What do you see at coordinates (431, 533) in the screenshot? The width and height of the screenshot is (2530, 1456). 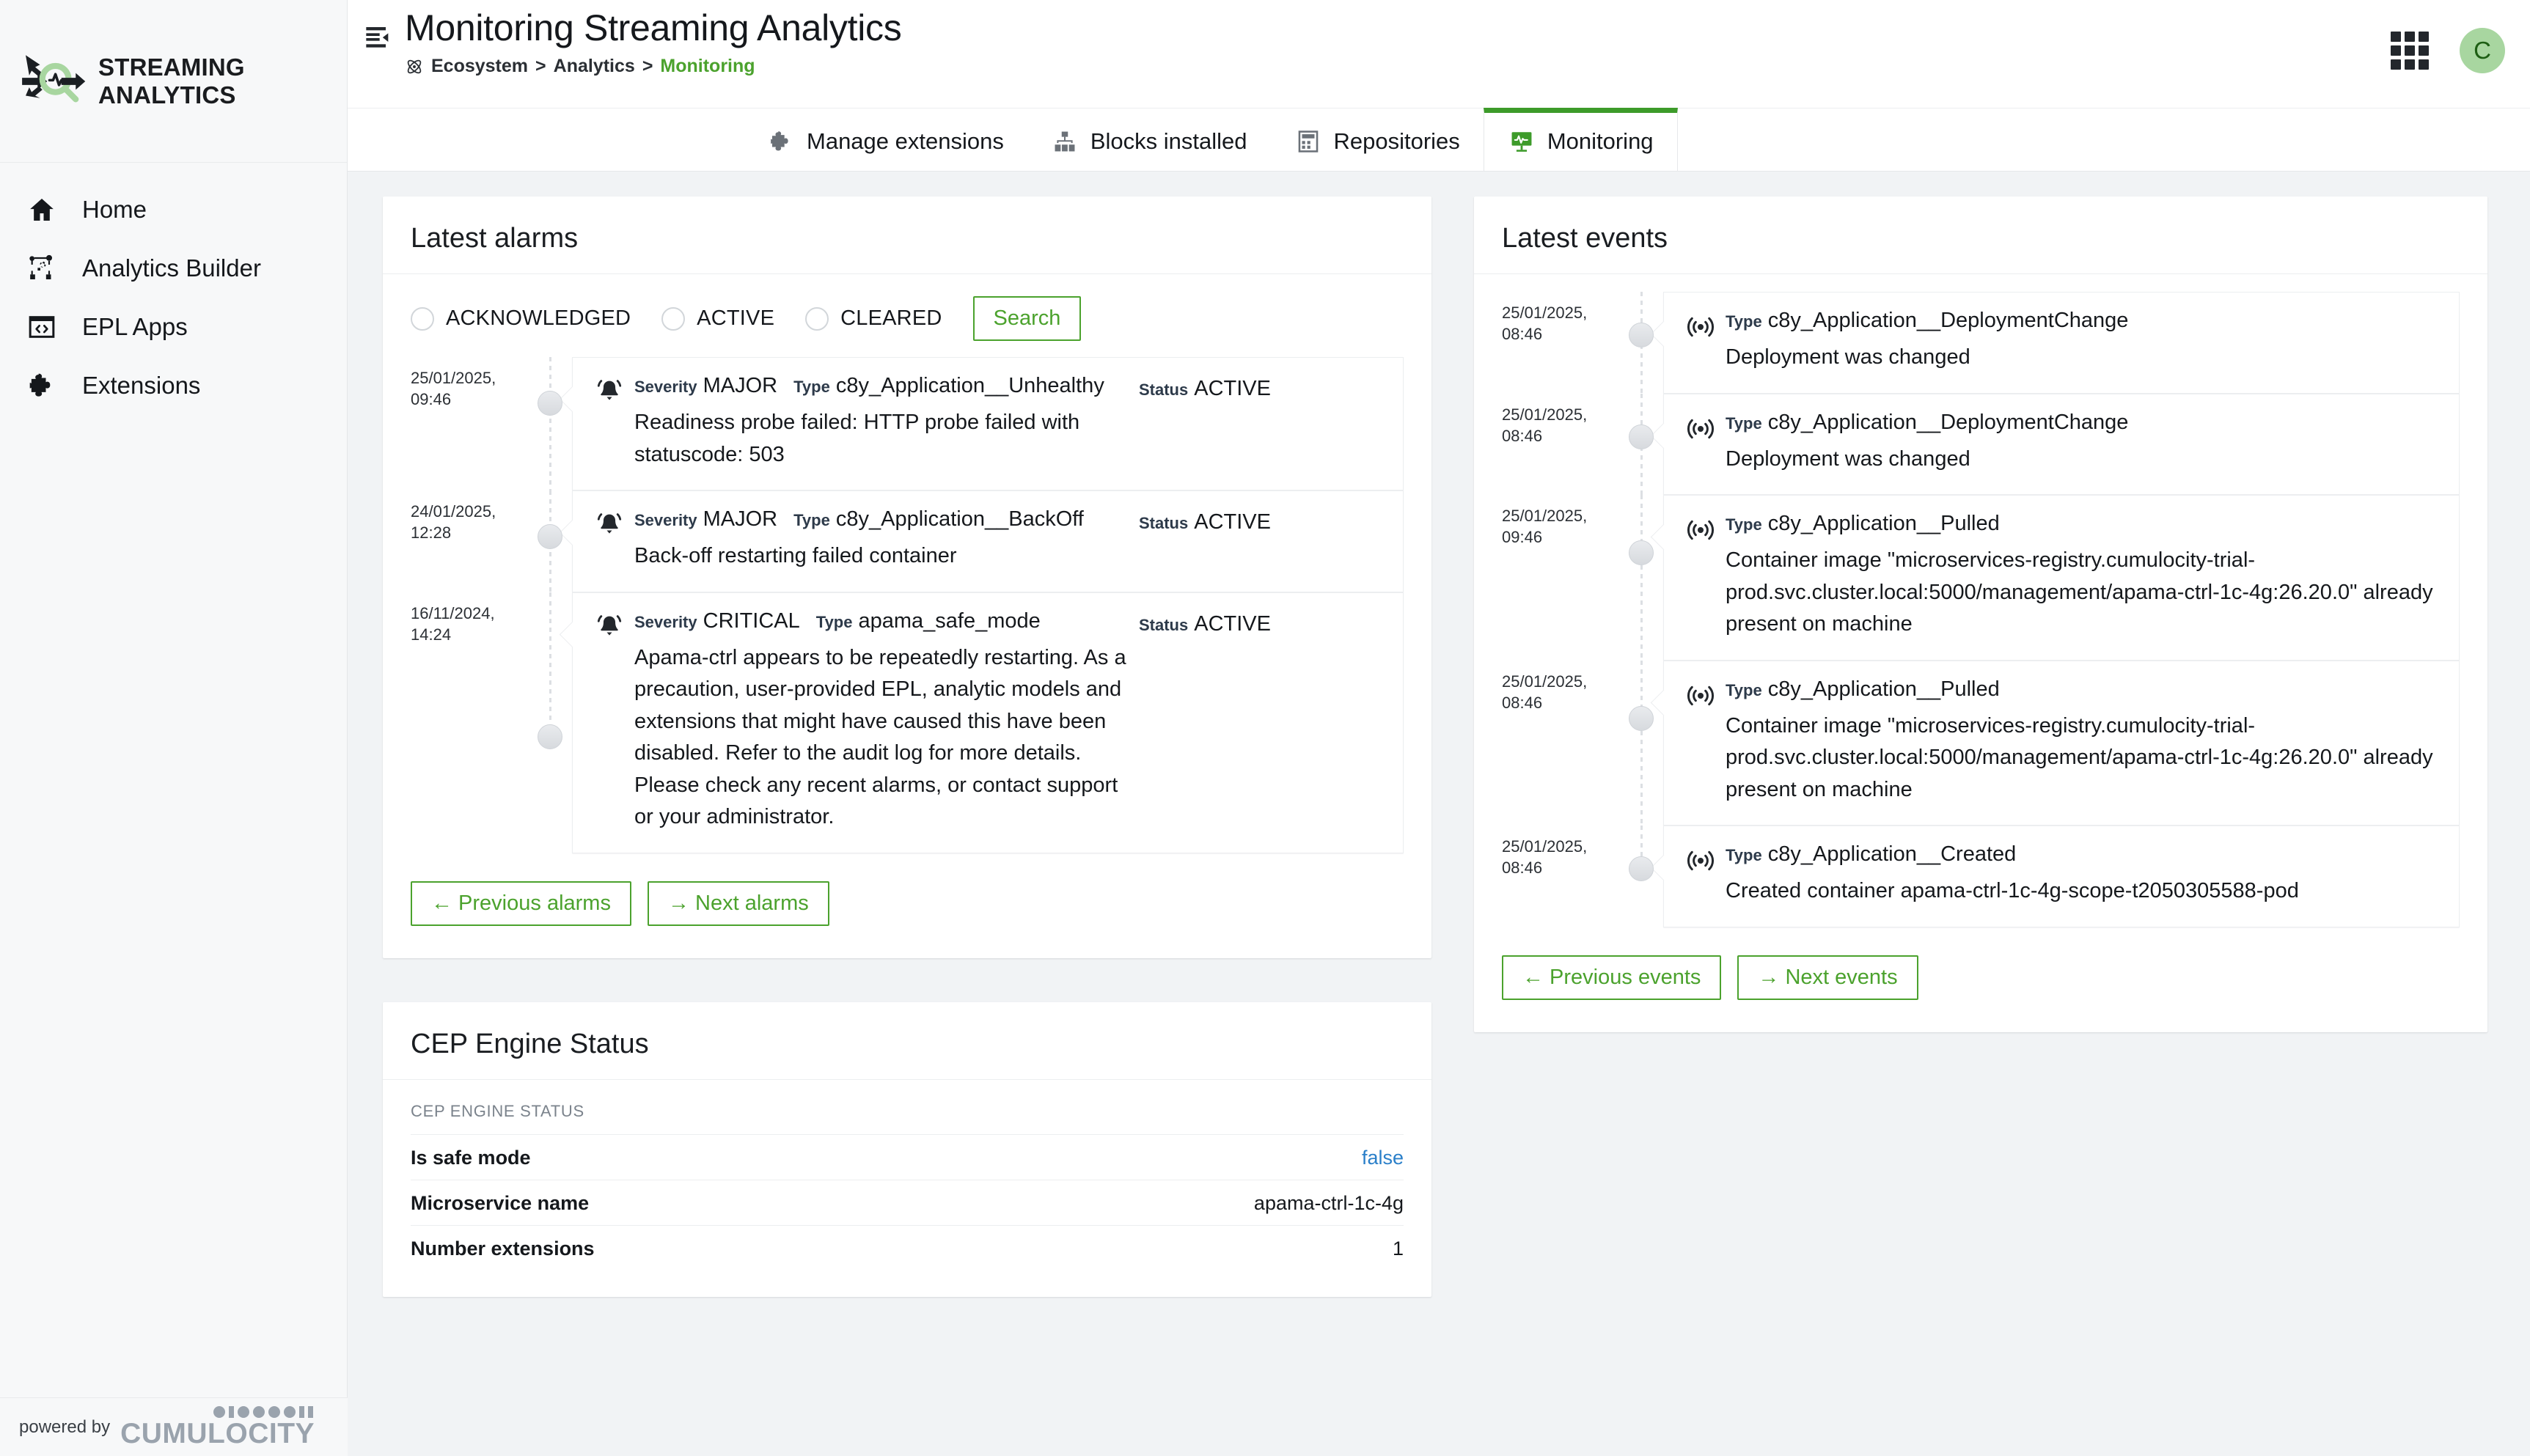 I see `alarm-time: 12:28` at bounding box center [431, 533].